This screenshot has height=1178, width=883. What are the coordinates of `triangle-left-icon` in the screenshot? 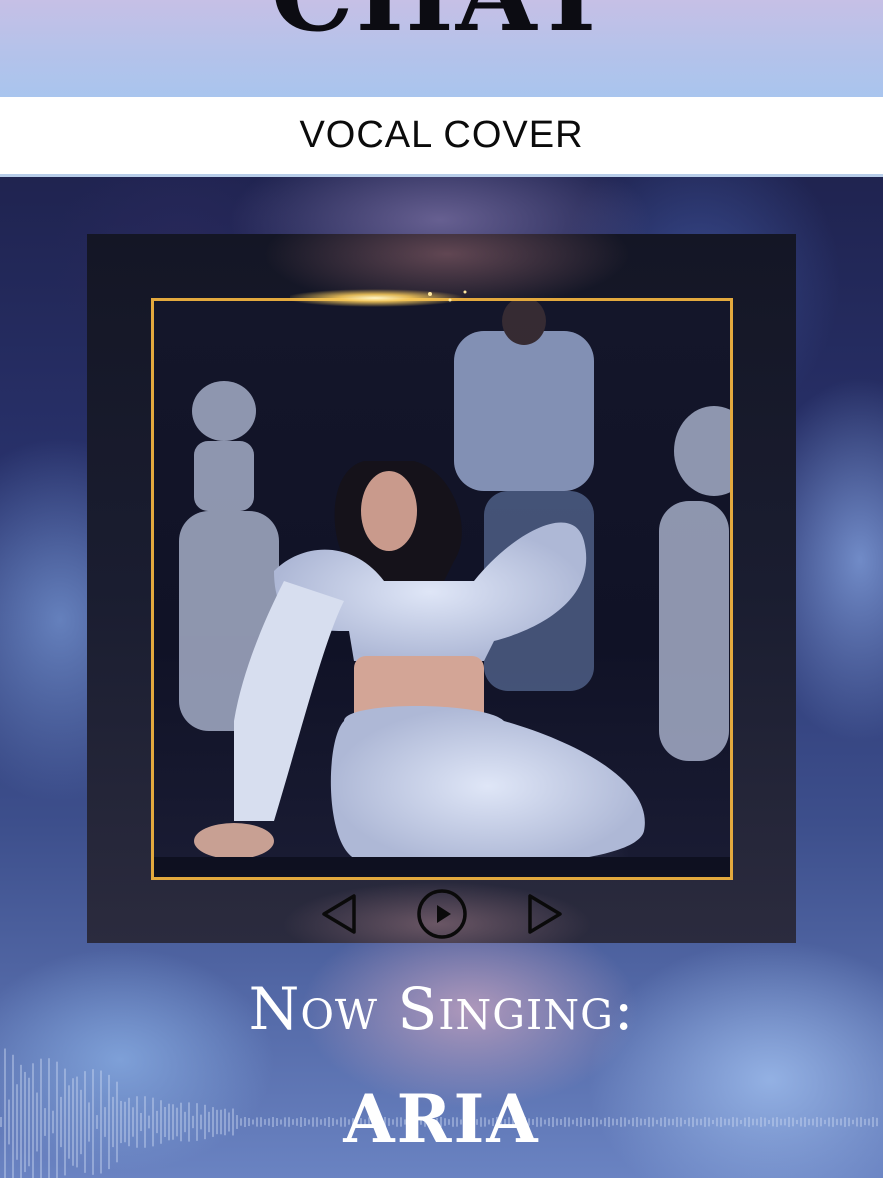 It's located at (338, 914).